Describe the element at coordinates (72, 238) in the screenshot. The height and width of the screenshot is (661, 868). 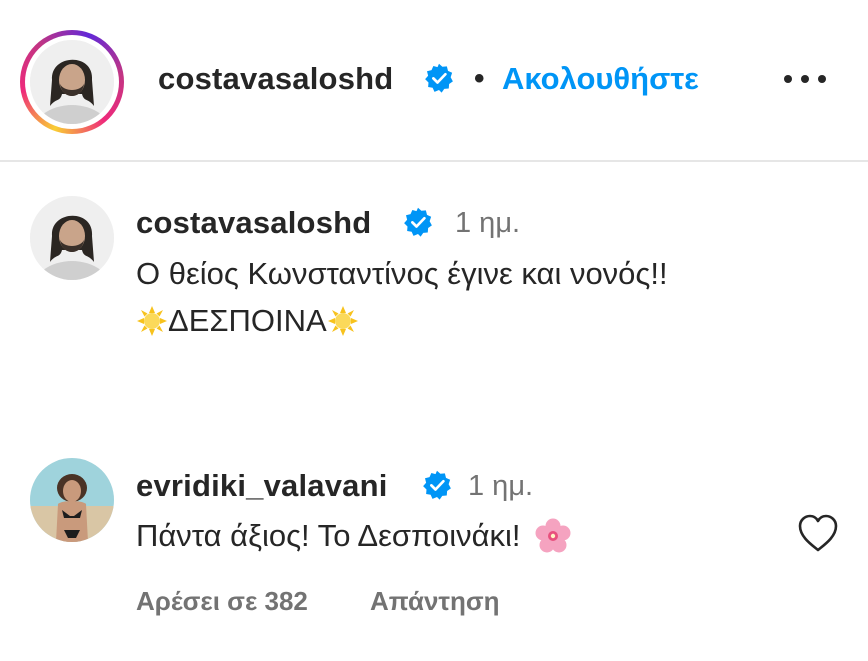
I see `caption-avatar` at that location.